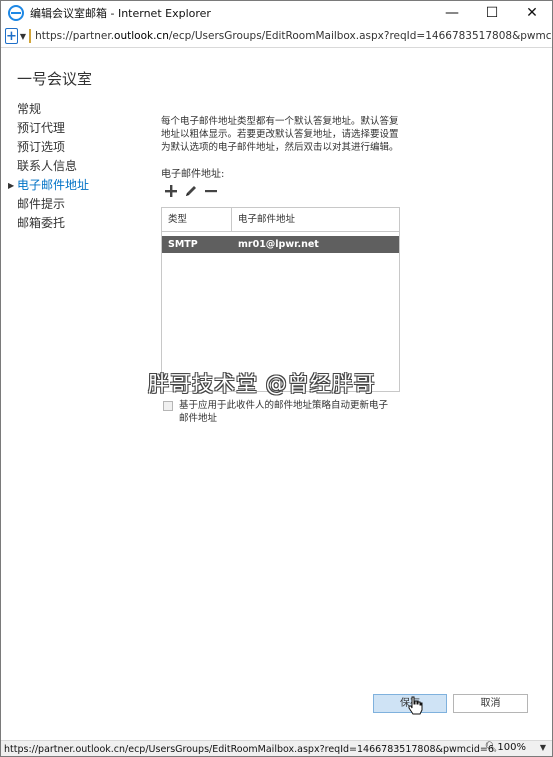 Image resolution: width=553 pixels, height=757 pixels. I want to click on auto-update-option: 基于应用于此收件人的邮件地址策略自动更新电子邮件地址, so click(278, 412).